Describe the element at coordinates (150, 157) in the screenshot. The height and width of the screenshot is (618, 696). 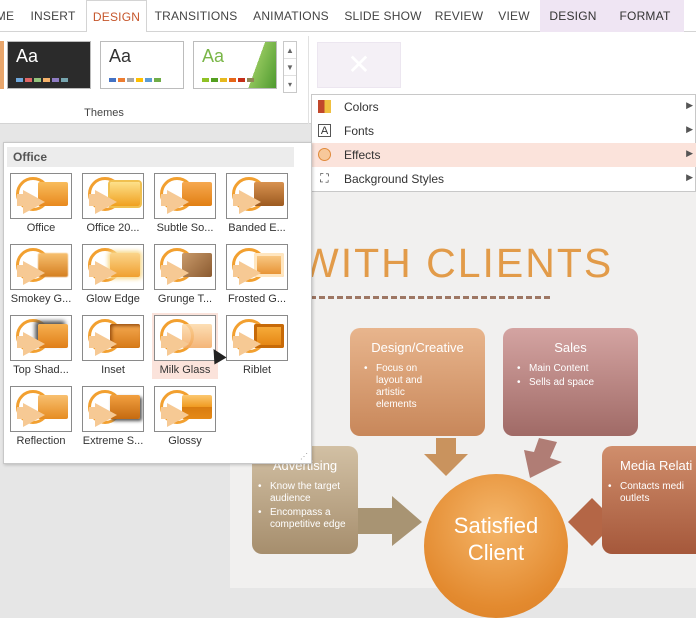
I see `gallery-header: Office` at that location.